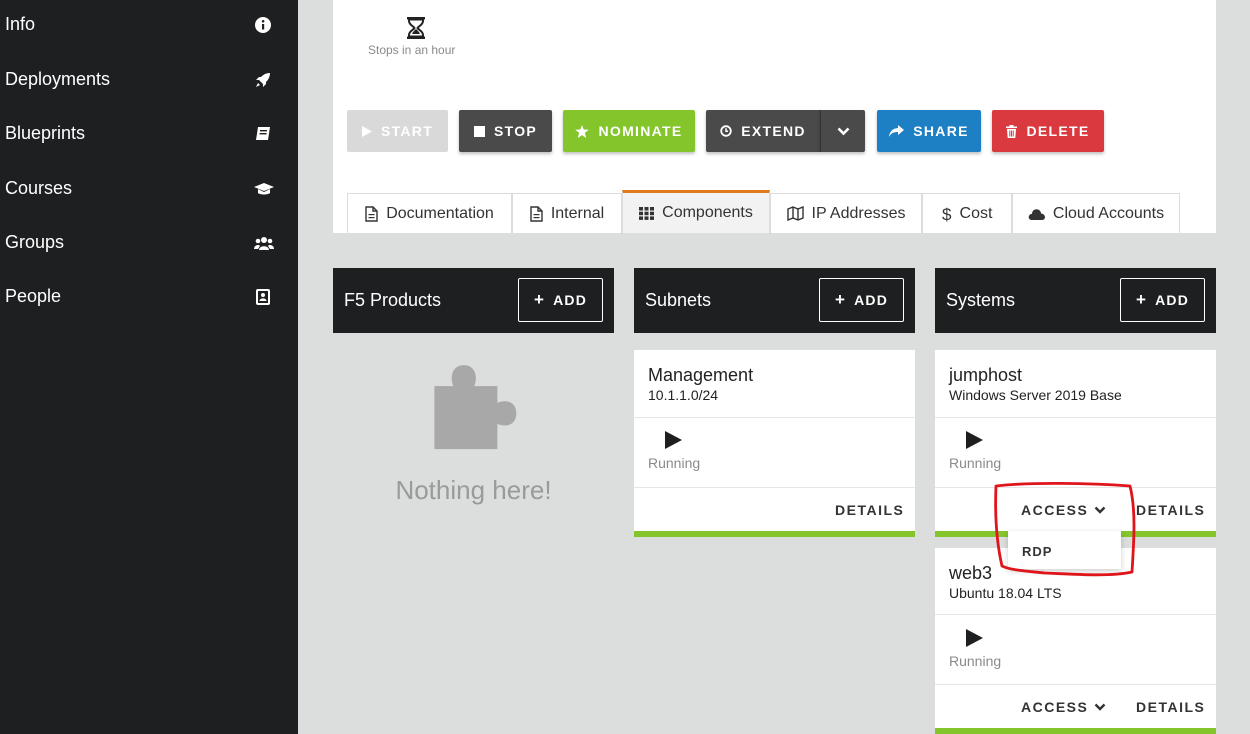  What do you see at coordinates (941, 131) in the screenshot?
I see `share-button-label: SHARE` at bounding box center [941, 131].